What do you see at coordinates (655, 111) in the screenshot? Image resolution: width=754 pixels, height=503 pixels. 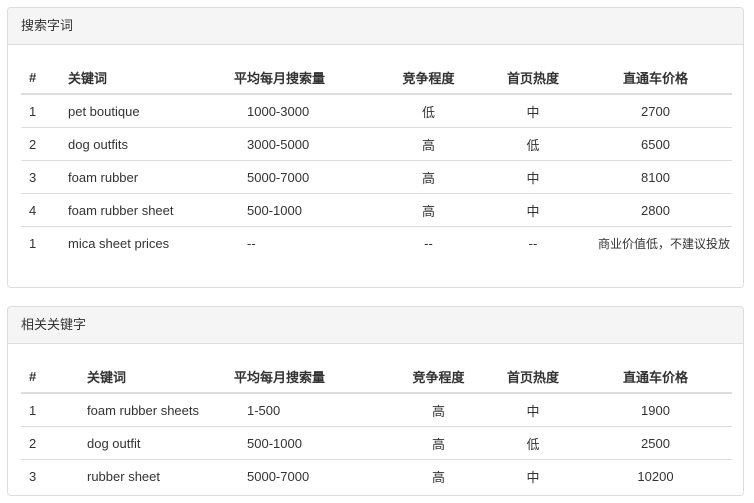 I see `row-ppc-price: 2700` at bounding box center [655, 111].